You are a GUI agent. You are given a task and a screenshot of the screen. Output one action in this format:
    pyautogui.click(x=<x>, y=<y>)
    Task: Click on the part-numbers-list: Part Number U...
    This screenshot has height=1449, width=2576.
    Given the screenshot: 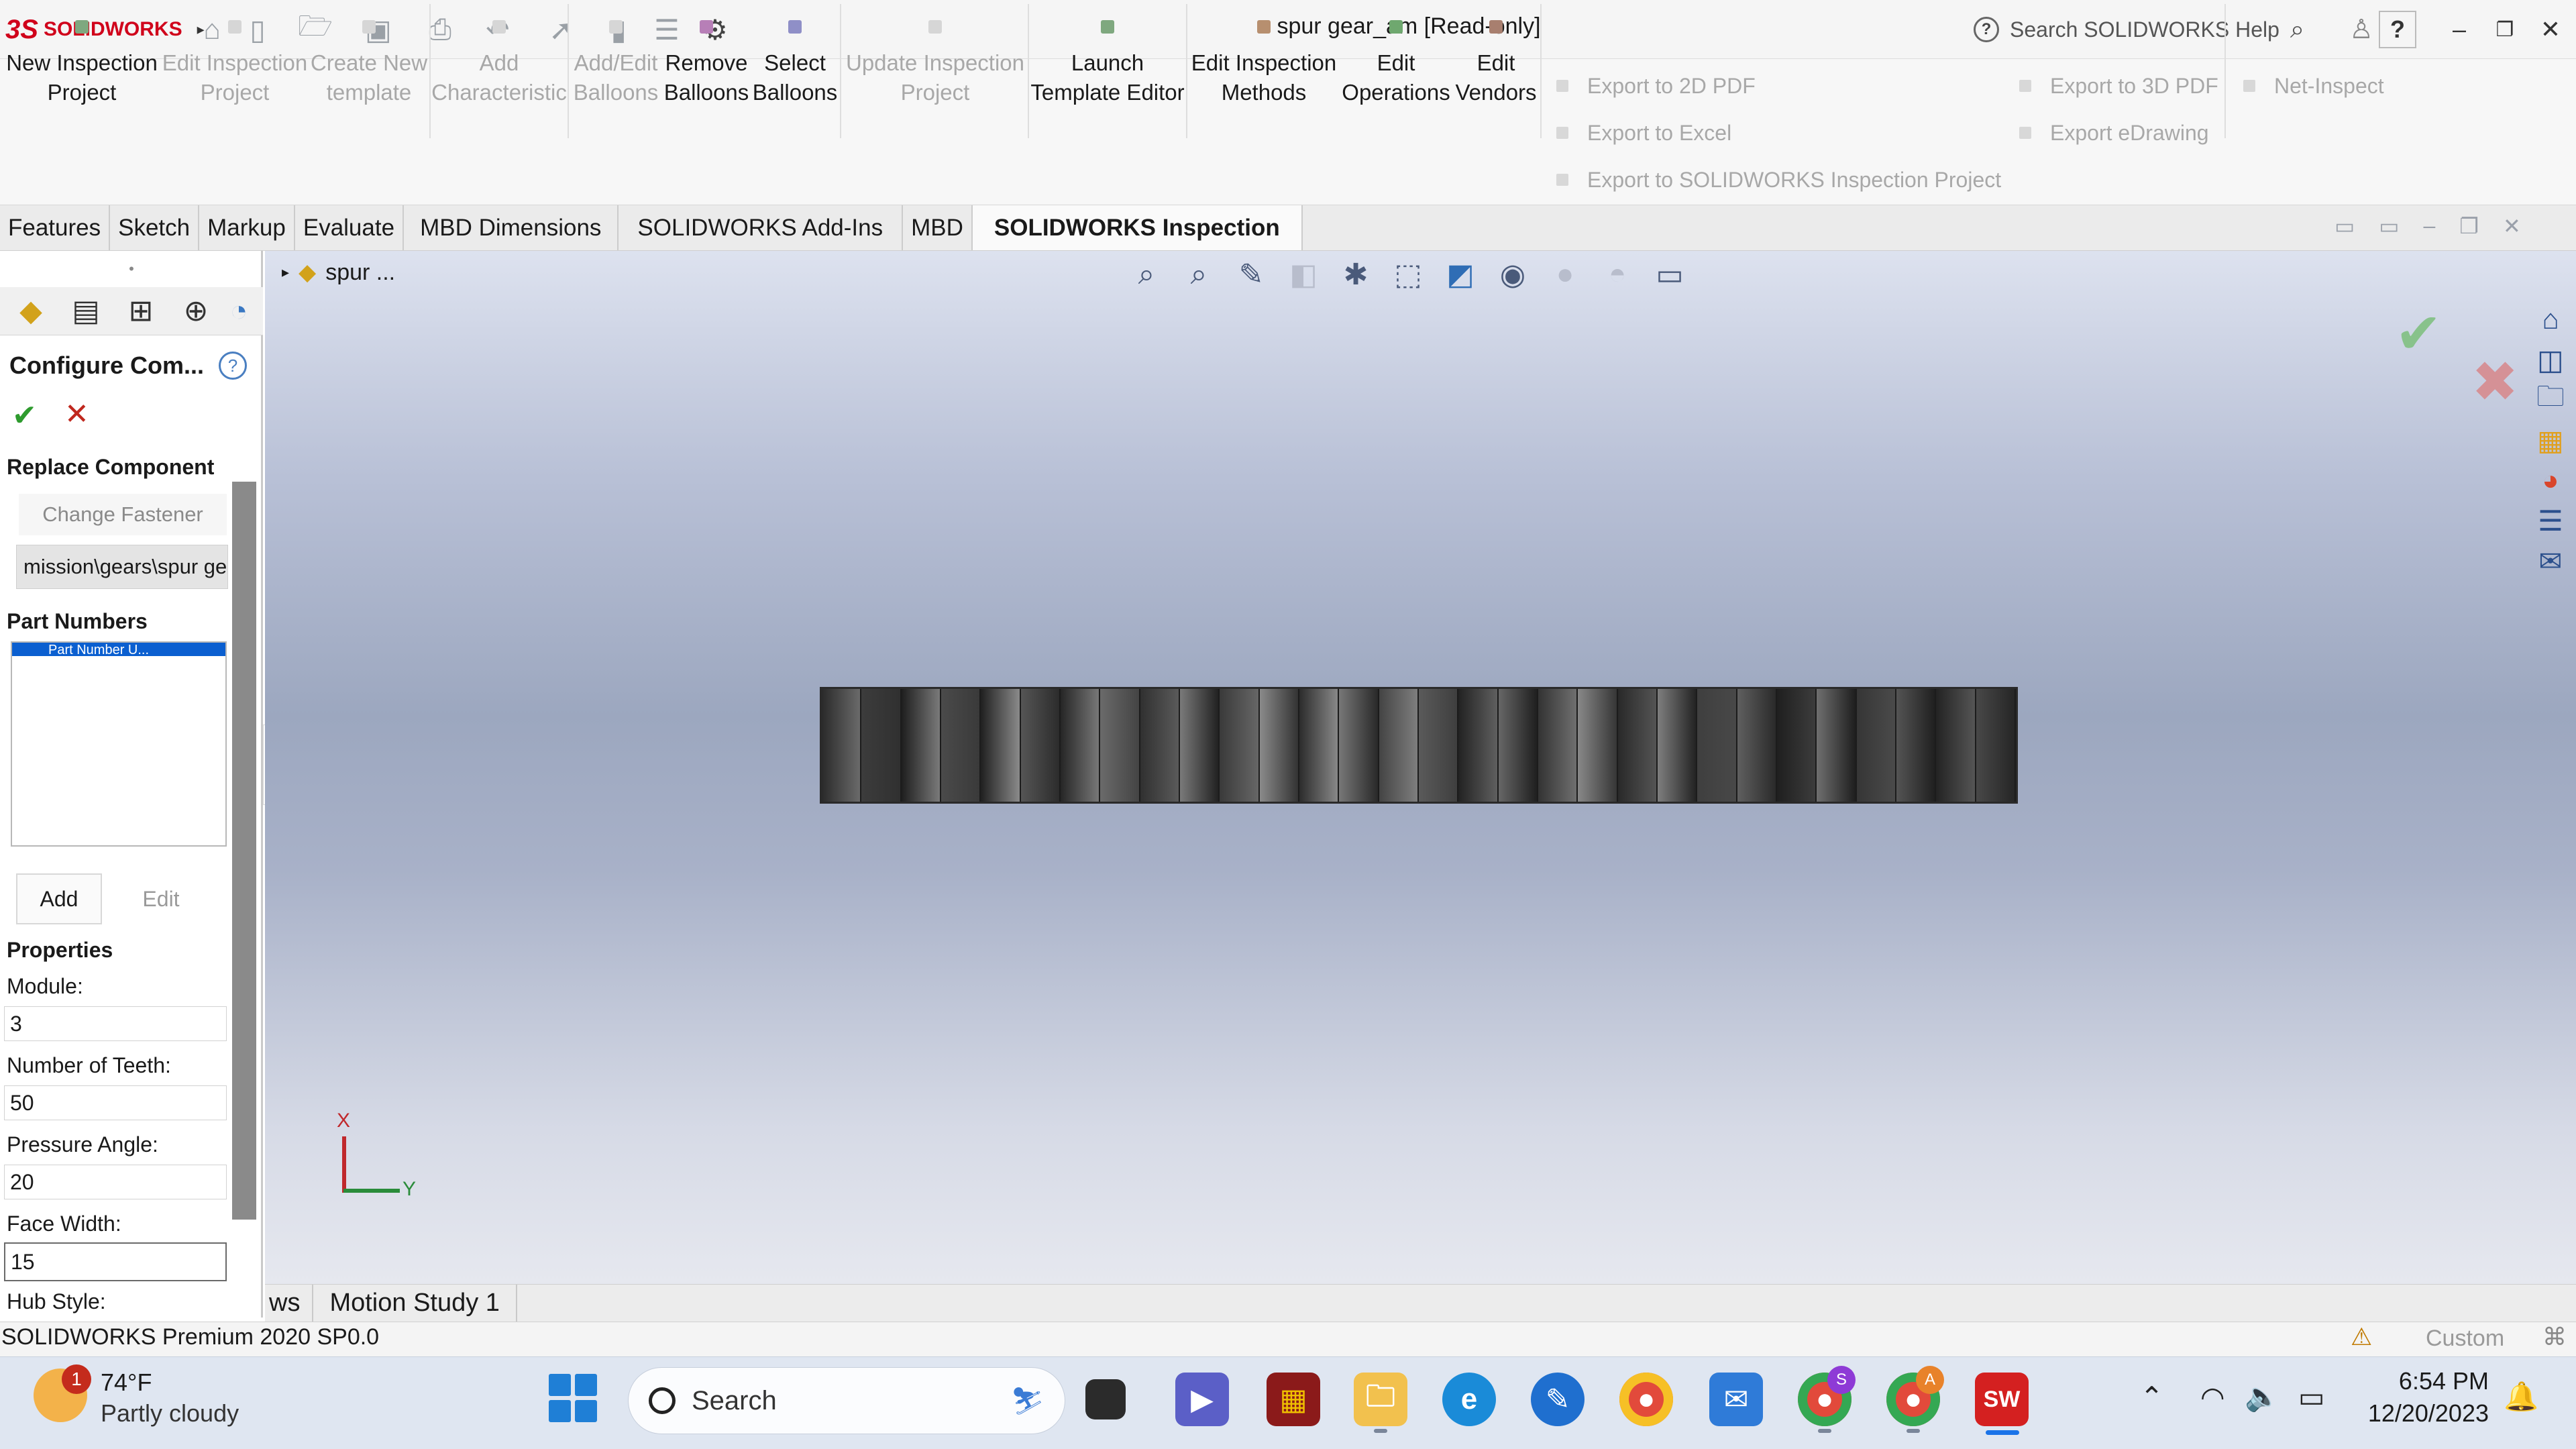 What is the action you would take?
    pyautogui.click(x=119, y=744)
    